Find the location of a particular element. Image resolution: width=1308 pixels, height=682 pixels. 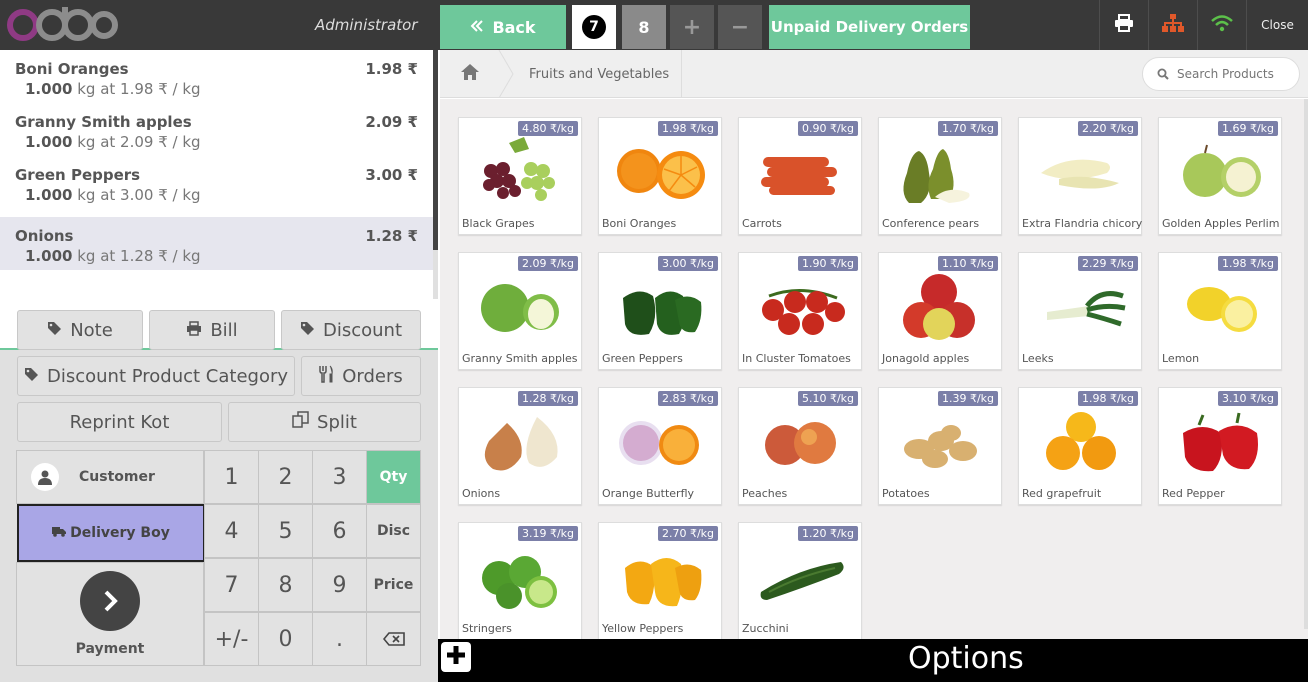

backspace-button is located at coordinates (393, 639).